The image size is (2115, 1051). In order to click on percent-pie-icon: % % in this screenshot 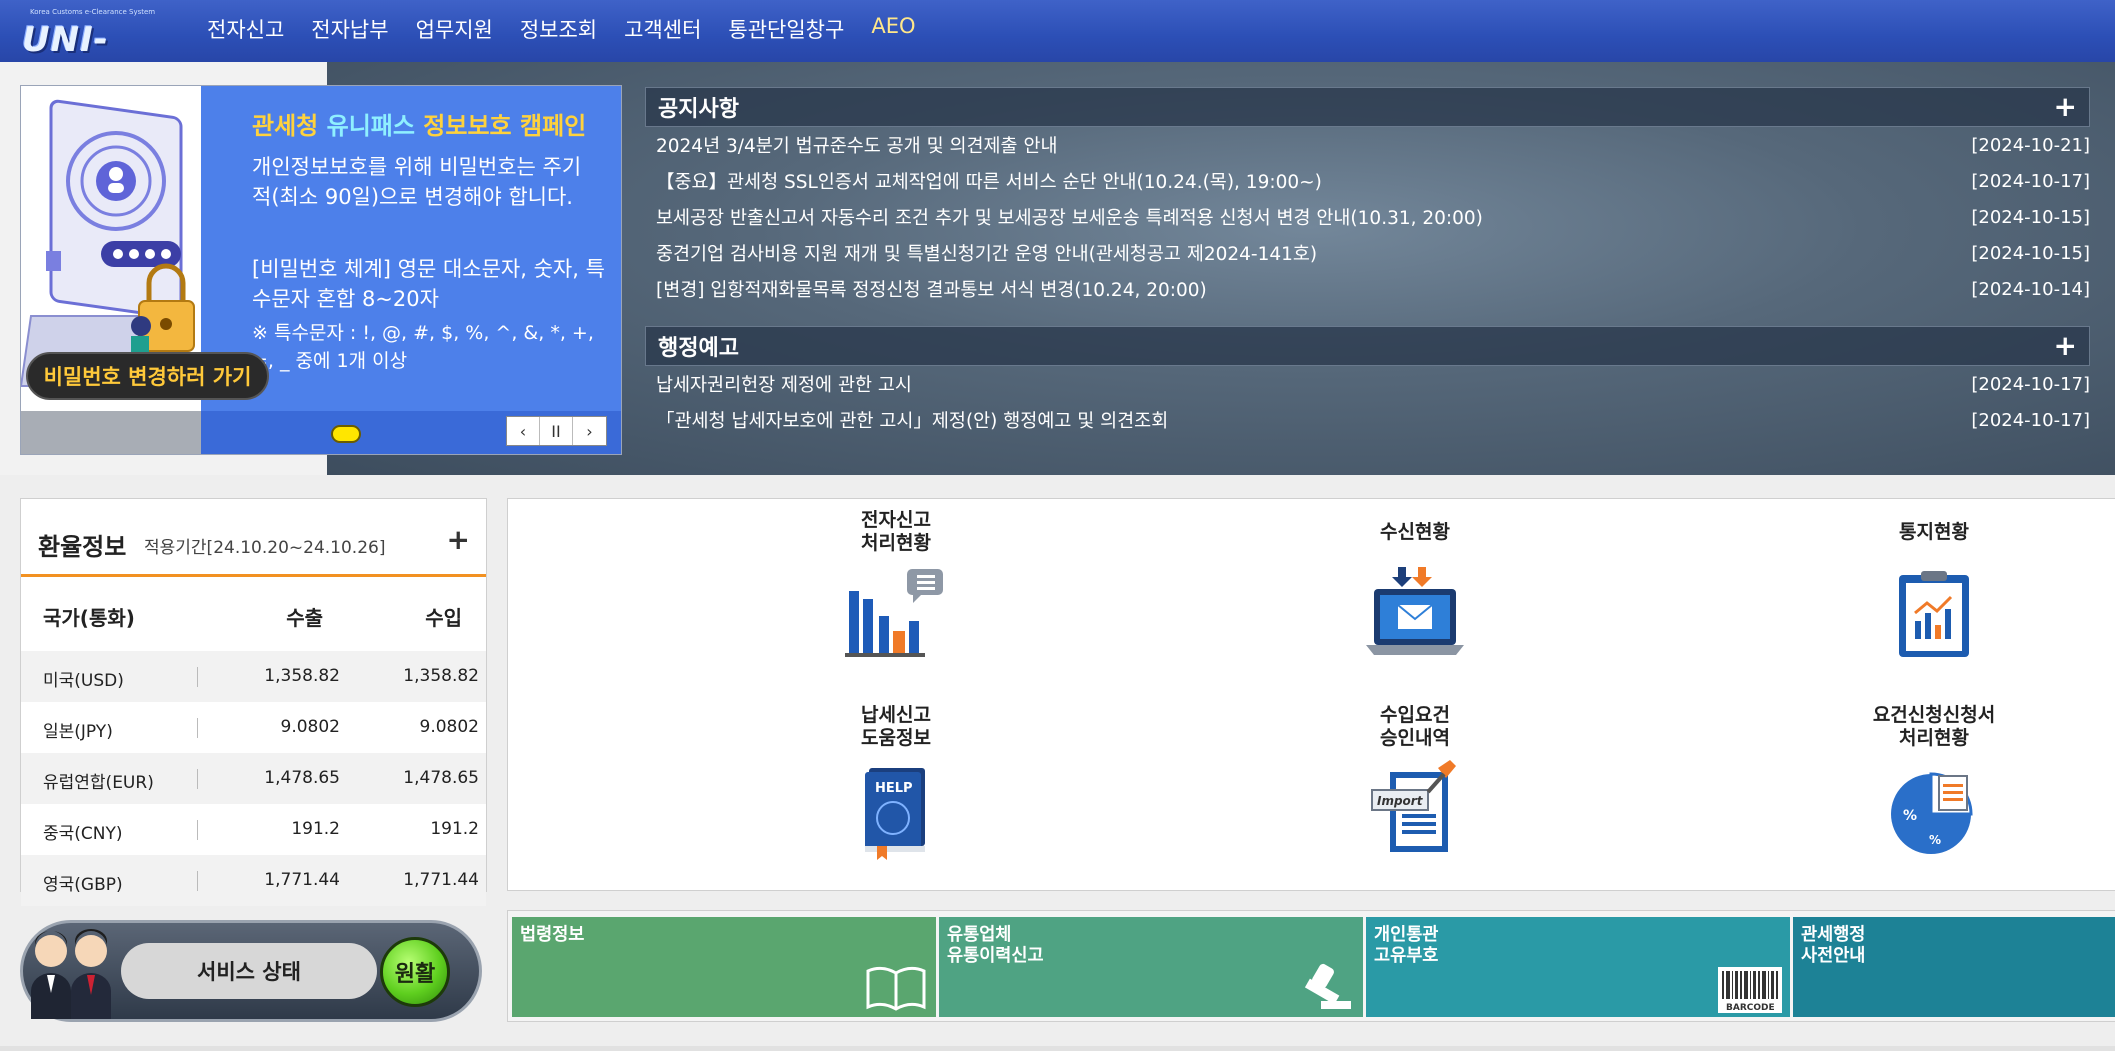, I will do `click(1934, 811)`.